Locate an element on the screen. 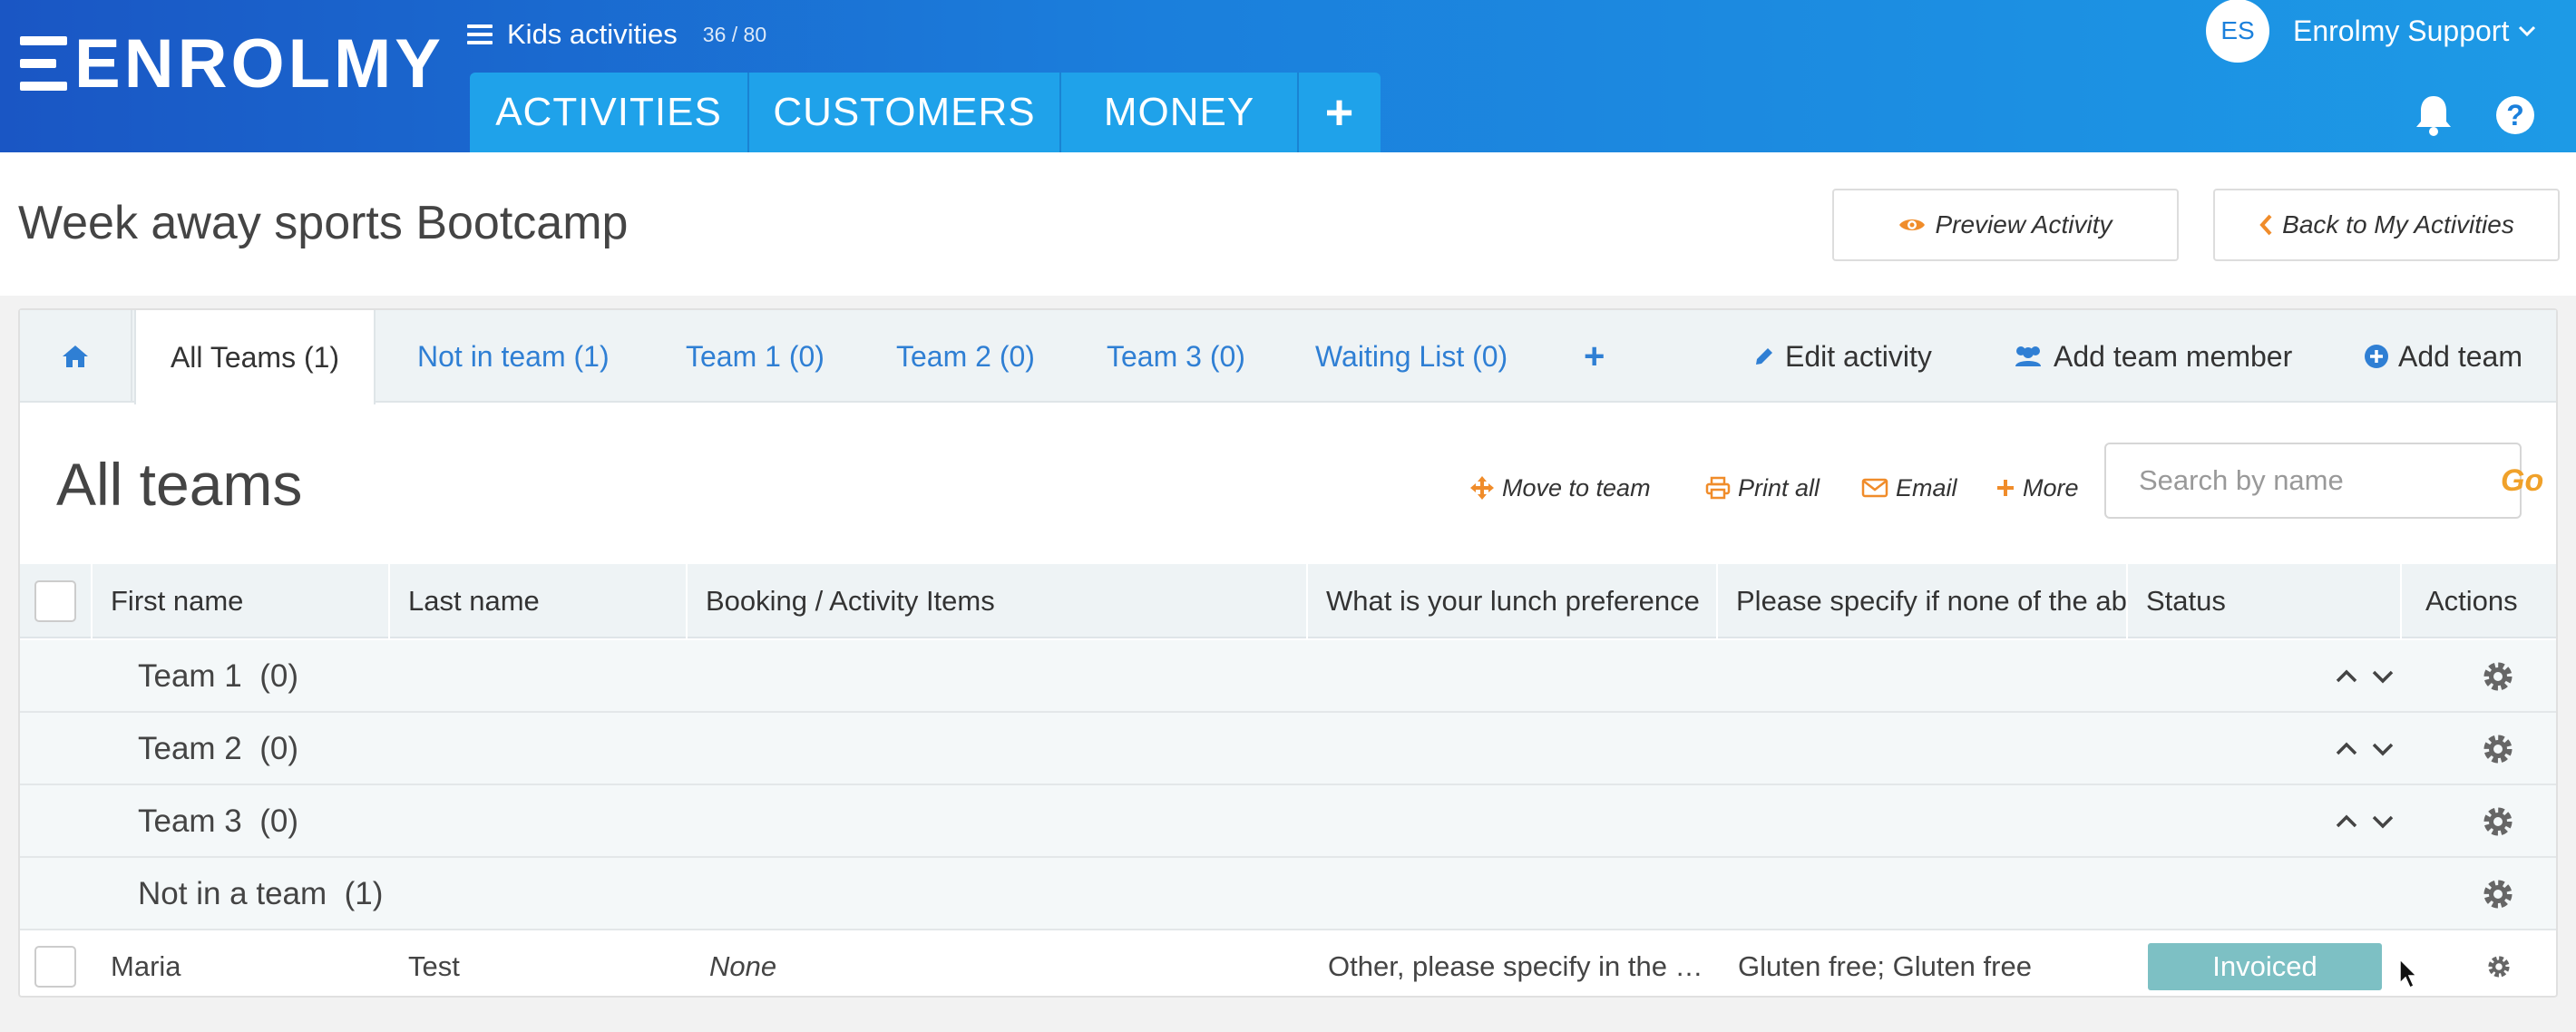  chevron-left-icon is located at coordinates (2265, 225).